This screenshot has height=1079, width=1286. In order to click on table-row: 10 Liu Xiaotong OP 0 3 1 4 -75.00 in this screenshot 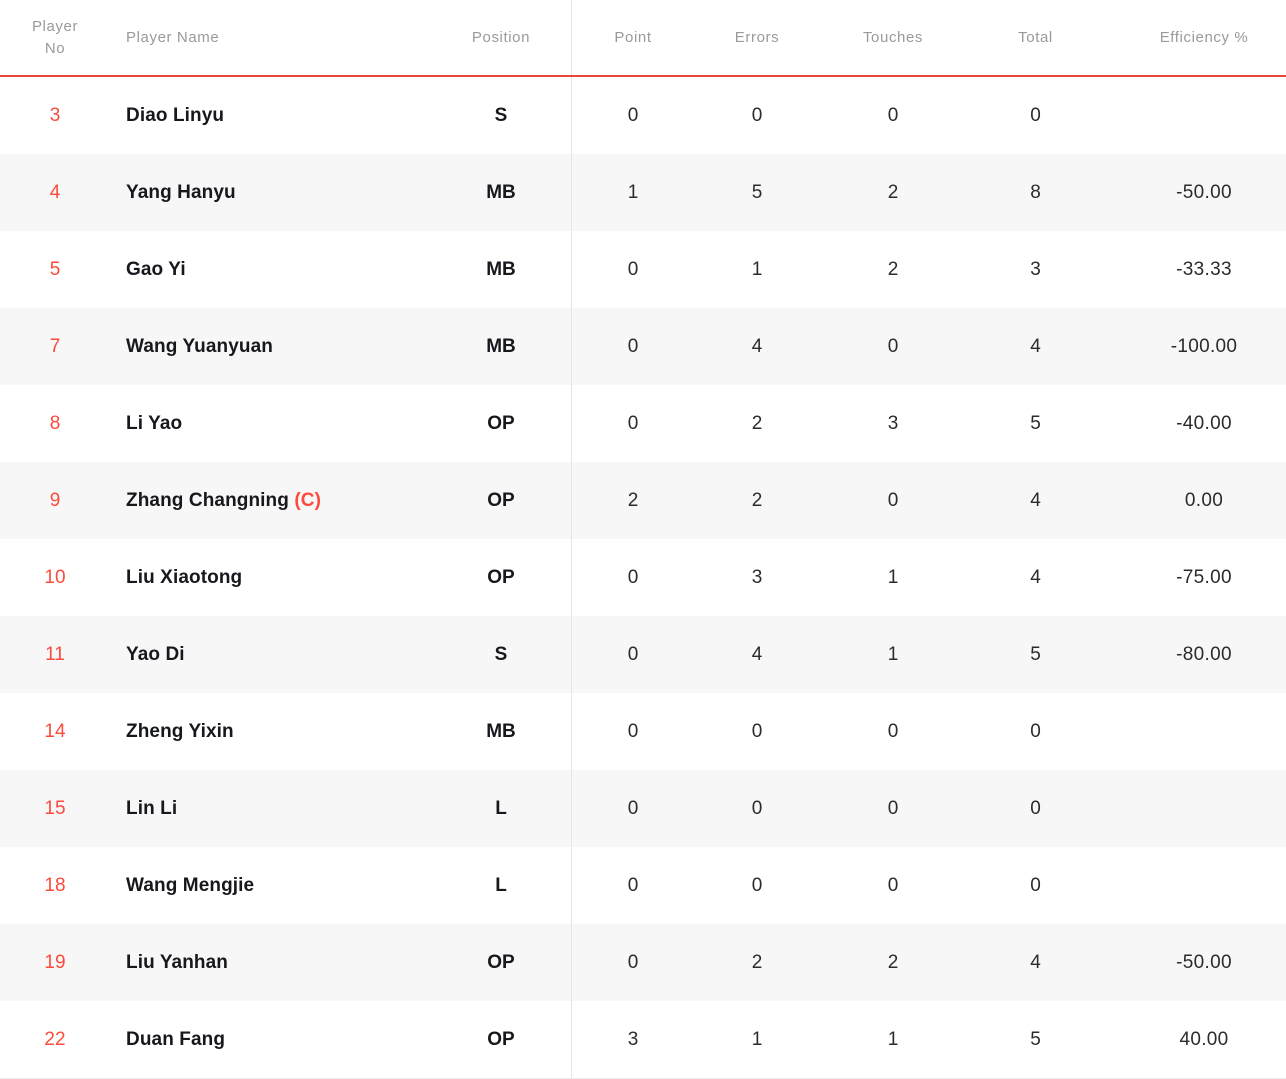, I will do `click(643, 577)`.